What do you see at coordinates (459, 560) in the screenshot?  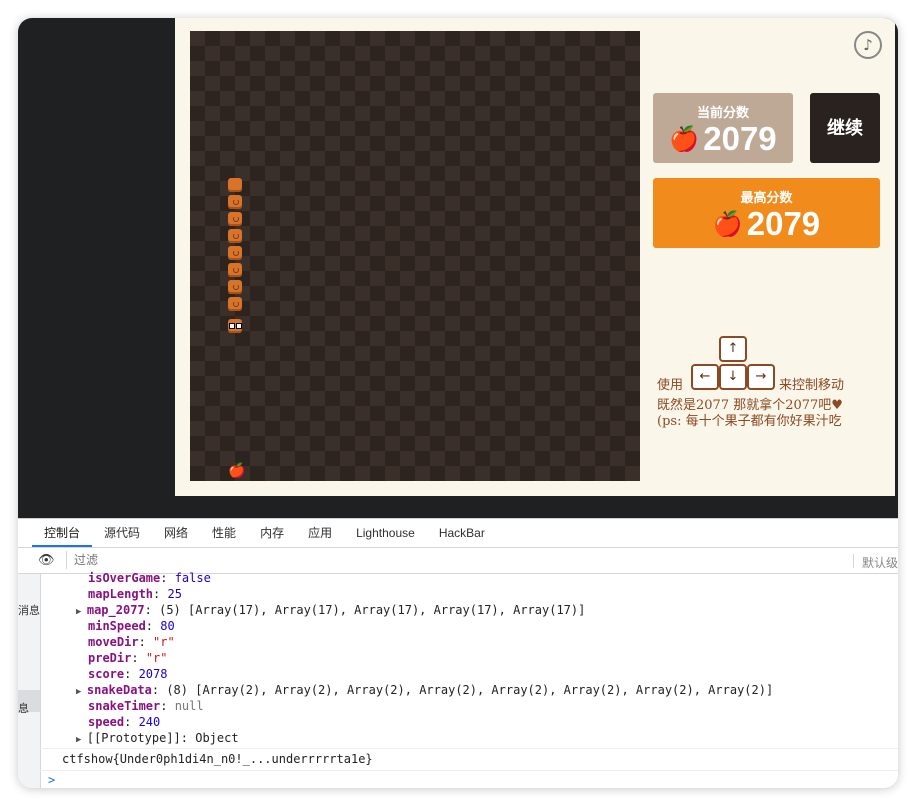 I see `filter-input` at bounding box center [459, 560].